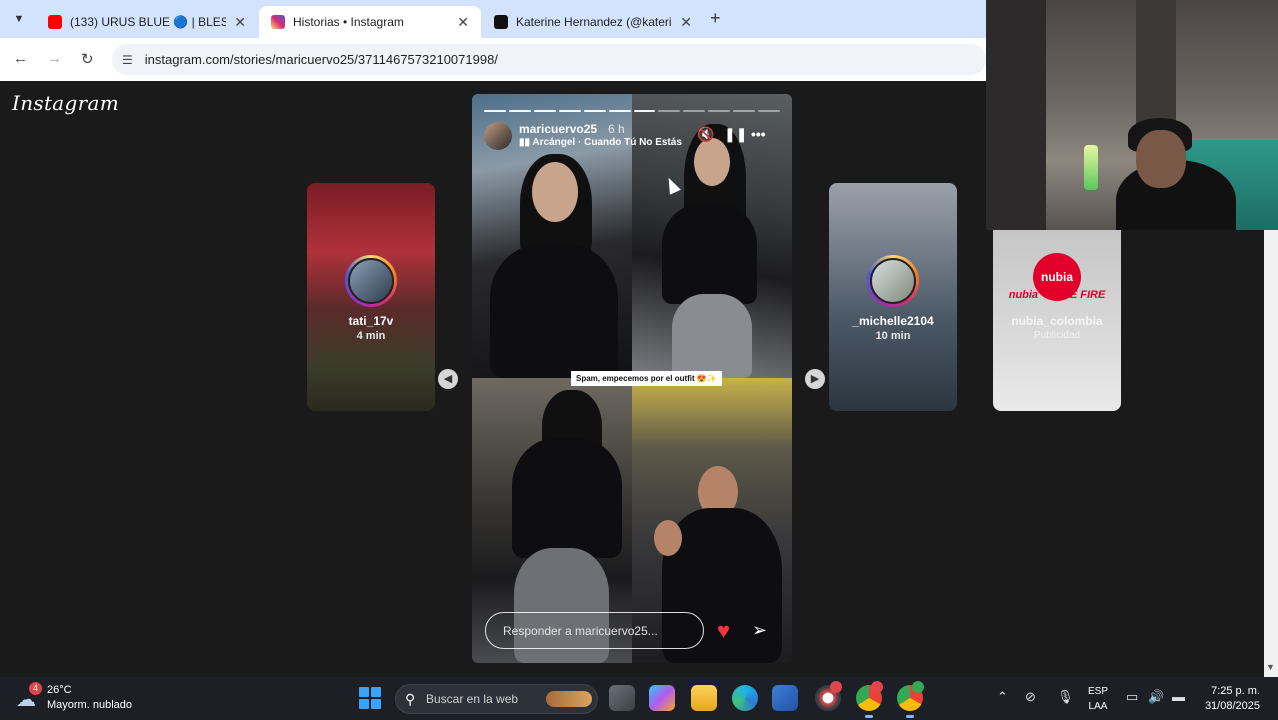 The height and width of the screenshot is (720, 1278). What do you see at coordinates (836, 687) in the screenshot?
I see `recording-badge` at bounding box center [836, 687].